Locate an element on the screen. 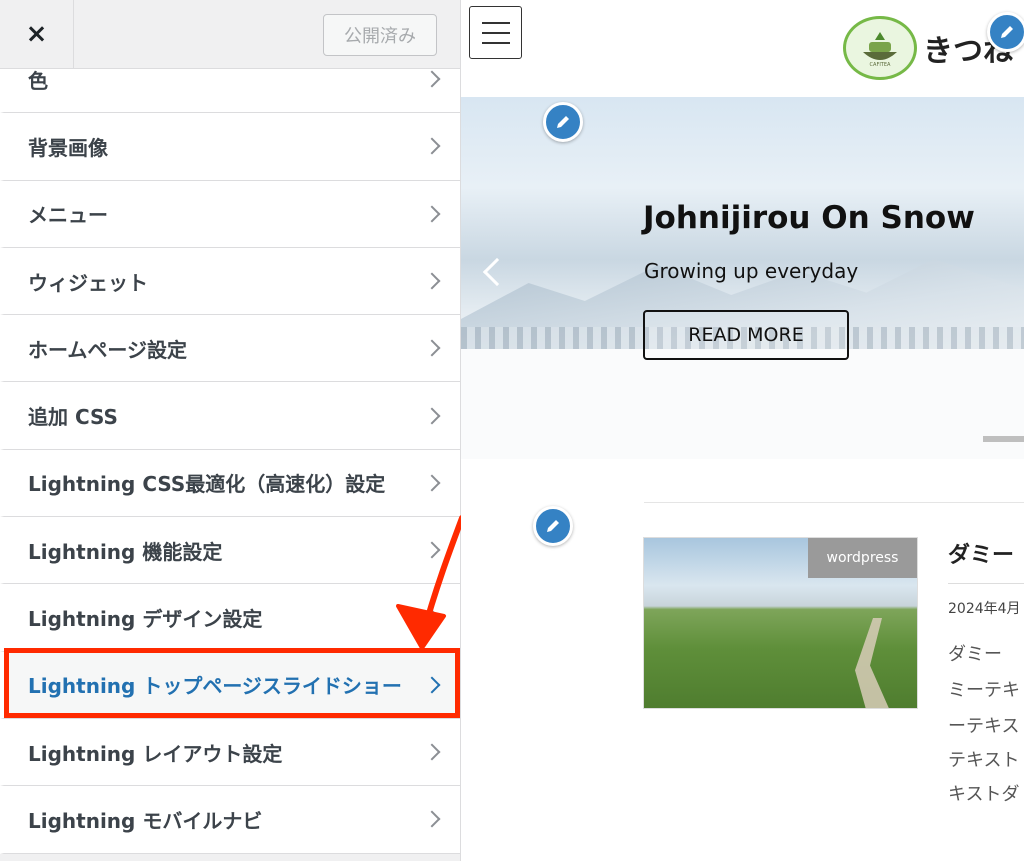  menu-item-label: 追加 CSS is located at coordinates (73, 417).